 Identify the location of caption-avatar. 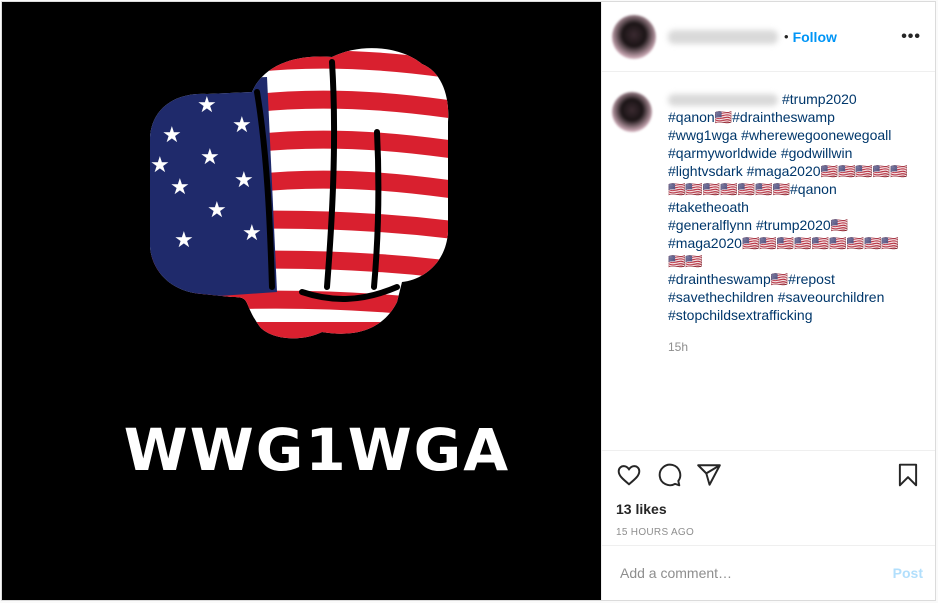
(632, 112).